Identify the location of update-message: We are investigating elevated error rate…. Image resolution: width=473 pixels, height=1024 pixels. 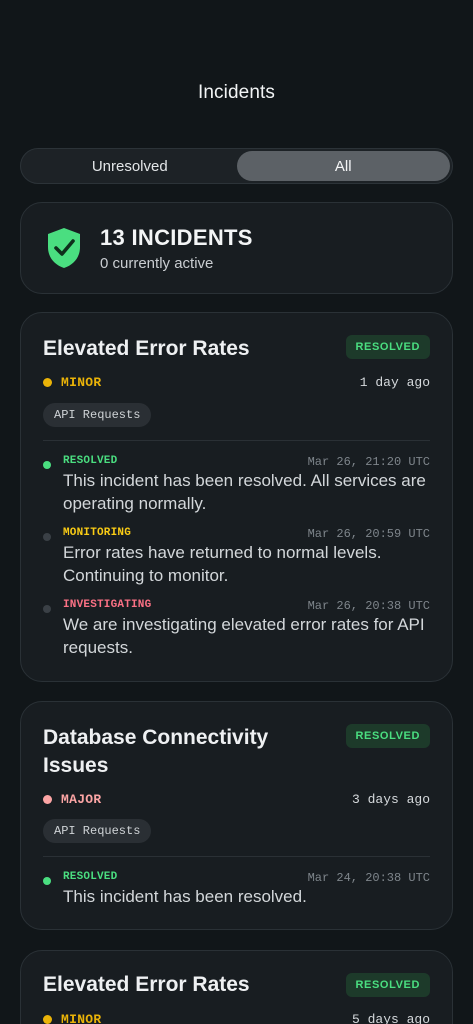
(244, 636).